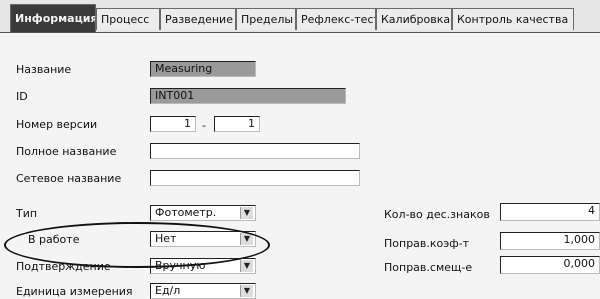  I want to click on decimals-field: 4, so click(550, 212).